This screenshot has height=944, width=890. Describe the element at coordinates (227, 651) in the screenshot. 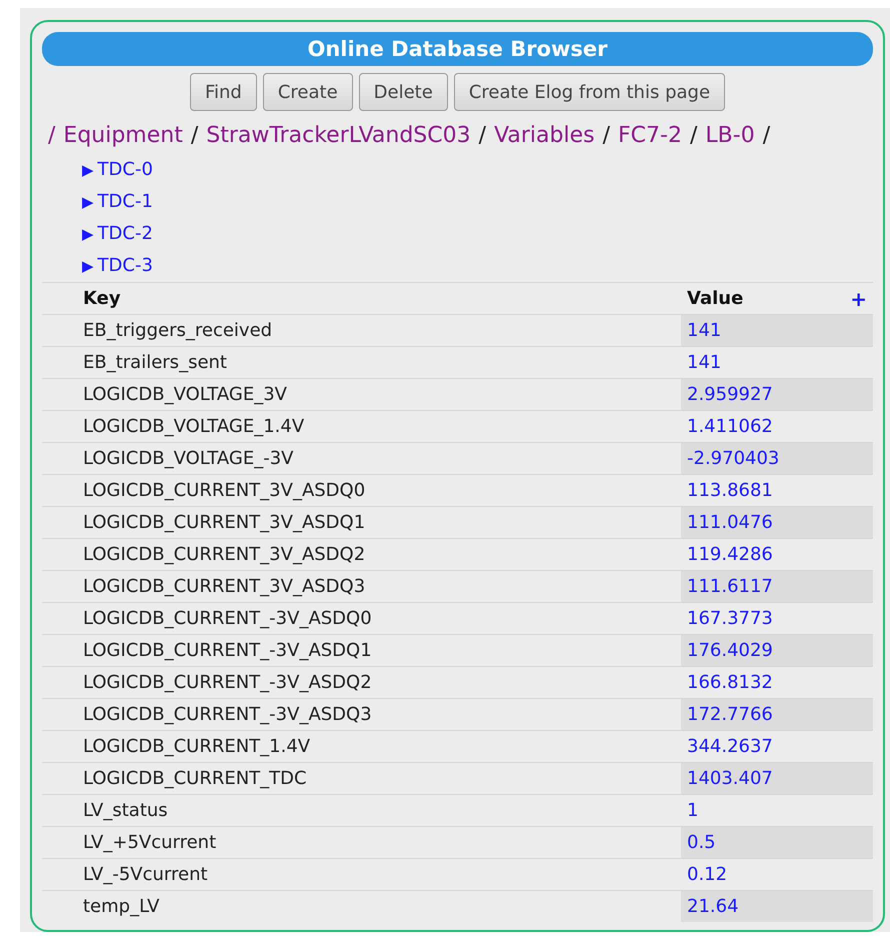

I see `key-cell-text: LOGICDB_CURRENT_-3V_ASDQ1` at that location.